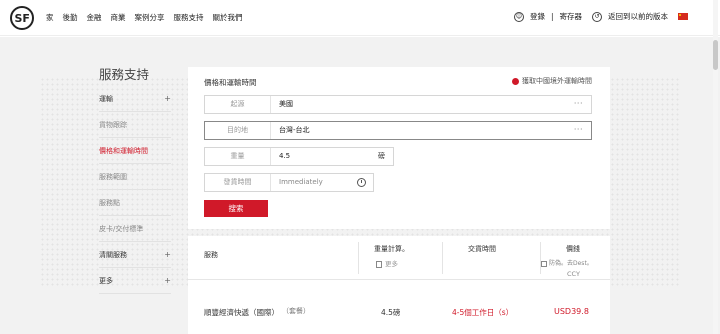  What do you see at coordinates (573, 249) in the screenshot?
I see `header-price: 價錢` at bounding box center [573, 249].